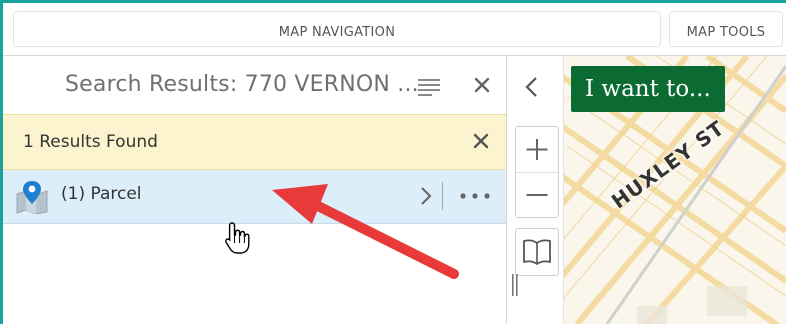 This screenshot has height=324, width=786. What do you see at coordinates (532, 87) in the screenshot?
I see `chevron-left-icon` at bounding box center [532, 87].